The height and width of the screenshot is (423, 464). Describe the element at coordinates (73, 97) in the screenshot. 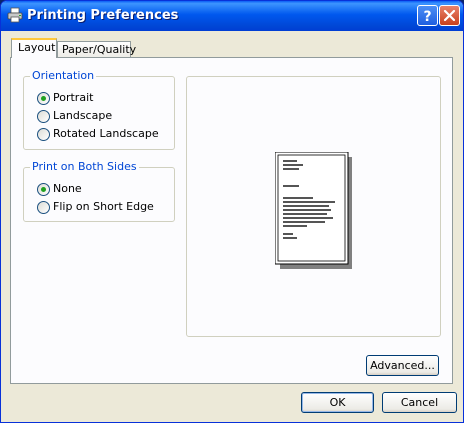

I see `radio-portrait-label: Portrait` at that location.